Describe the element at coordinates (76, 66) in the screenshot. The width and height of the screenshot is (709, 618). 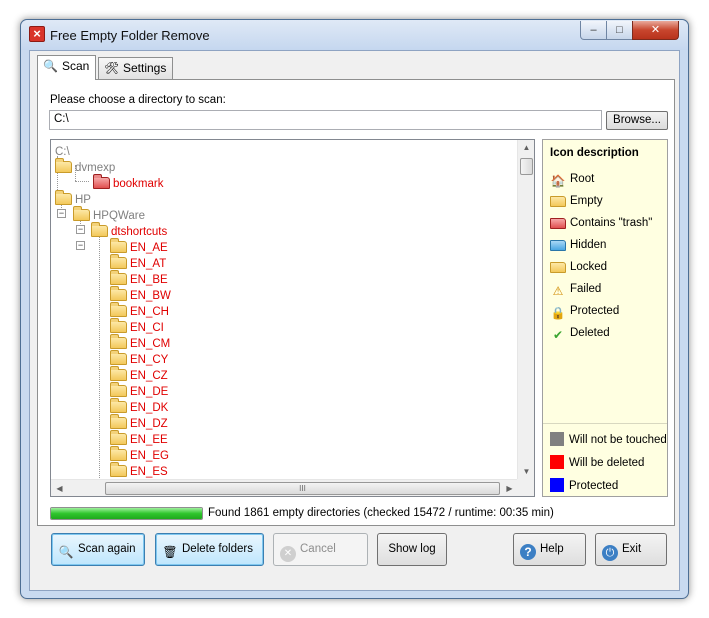
I see `tab-scan-label: Scan` at that location.